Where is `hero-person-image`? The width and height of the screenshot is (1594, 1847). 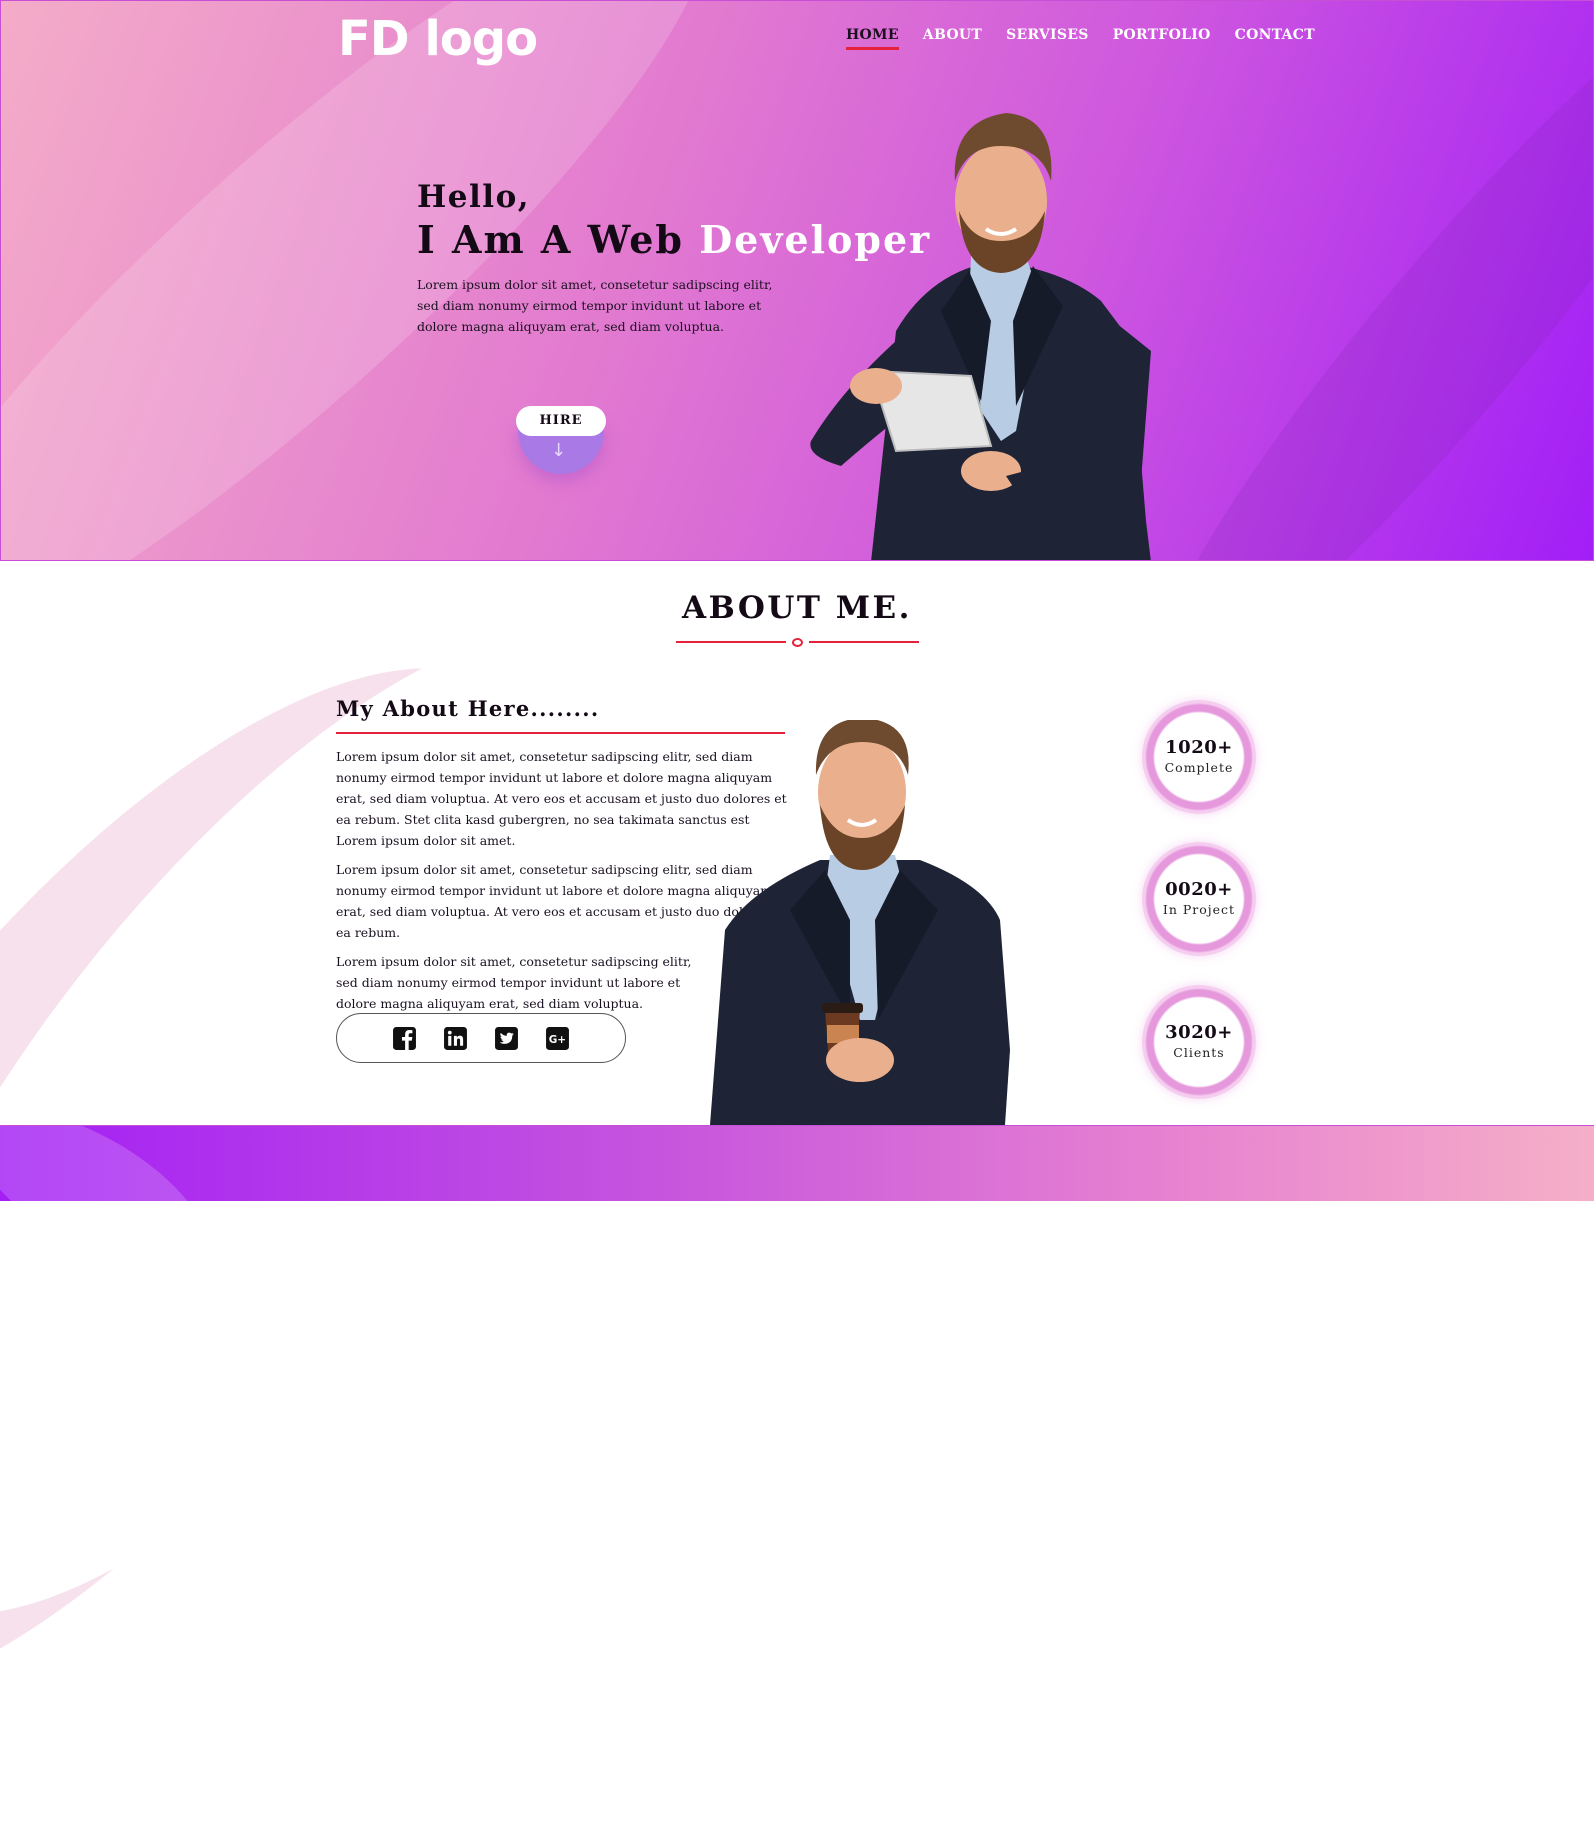 hero-person-image is located at coordinates (980, 336).